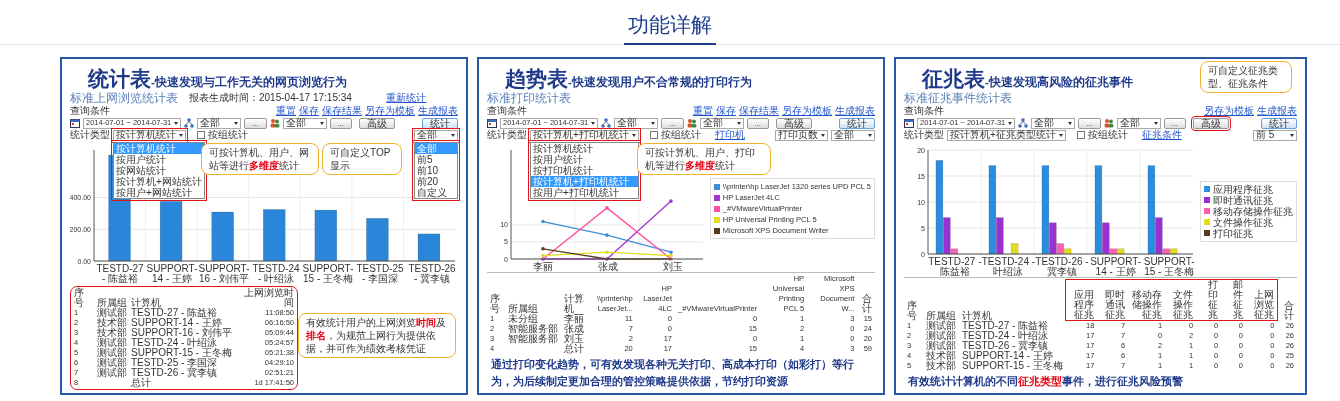 This screenshot has width=1340, height=401. I want to click on axis-category-label: 张成, so click(608, 267).